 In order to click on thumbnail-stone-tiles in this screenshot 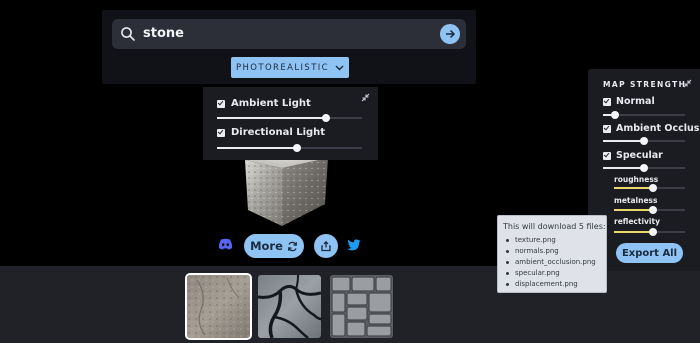, I will do `click(361, 306)`.